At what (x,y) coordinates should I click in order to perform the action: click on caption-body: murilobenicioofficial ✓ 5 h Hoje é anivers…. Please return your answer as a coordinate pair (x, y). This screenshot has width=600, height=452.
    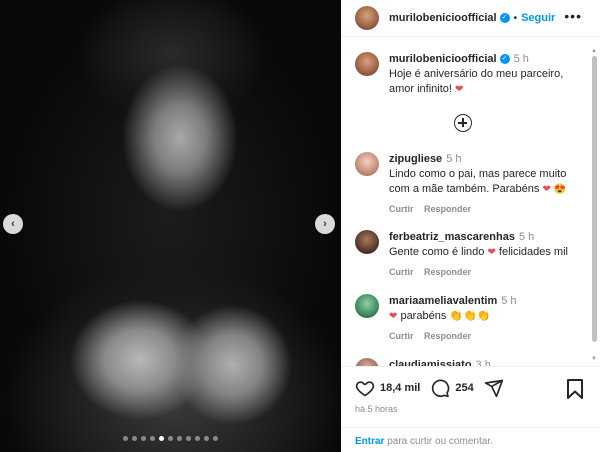
    Looking at the image, I should click on (484, 74).